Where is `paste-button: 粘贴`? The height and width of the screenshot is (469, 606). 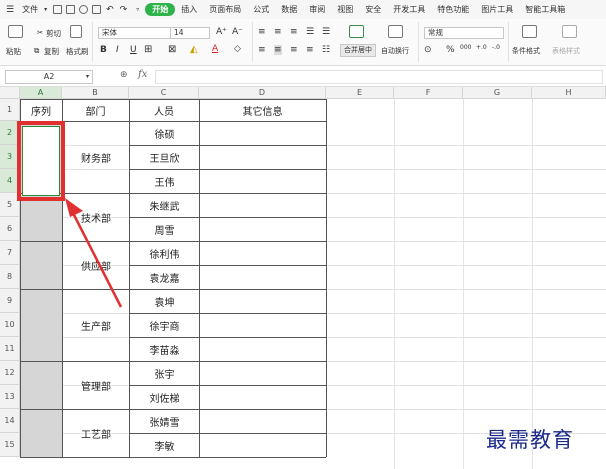 paste-button: 粘贴 is located at coordinates (13, 51).